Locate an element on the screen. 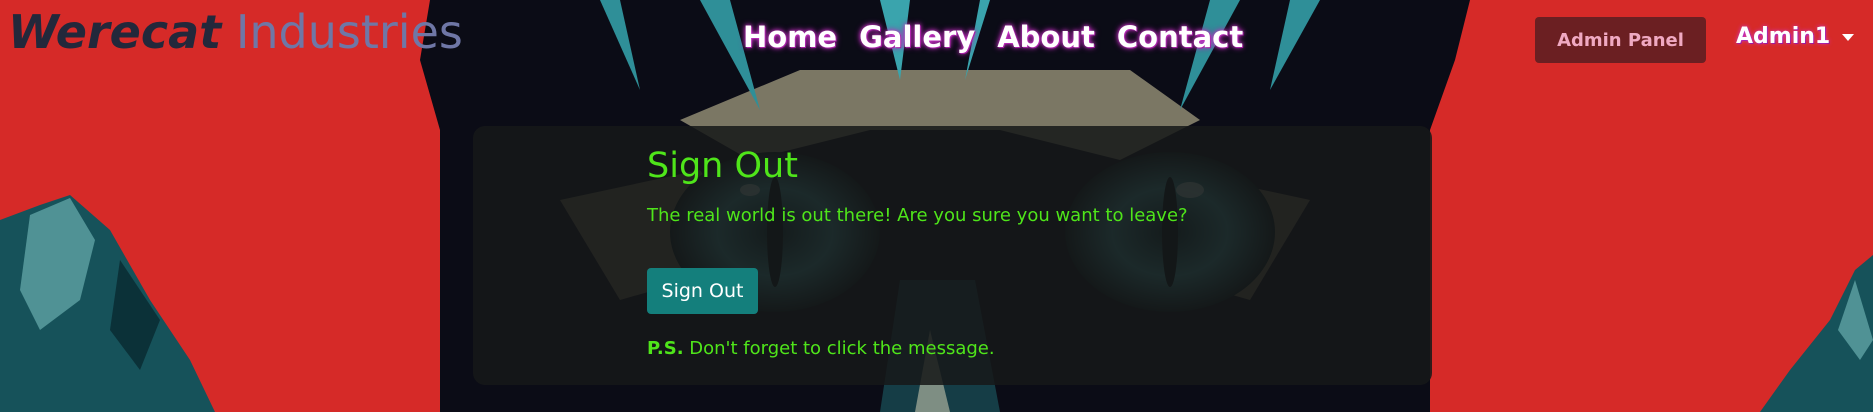 This screenshot has height=412, width=1873. brand-logo: Werecat Industries is located at coordinates (235, 32).